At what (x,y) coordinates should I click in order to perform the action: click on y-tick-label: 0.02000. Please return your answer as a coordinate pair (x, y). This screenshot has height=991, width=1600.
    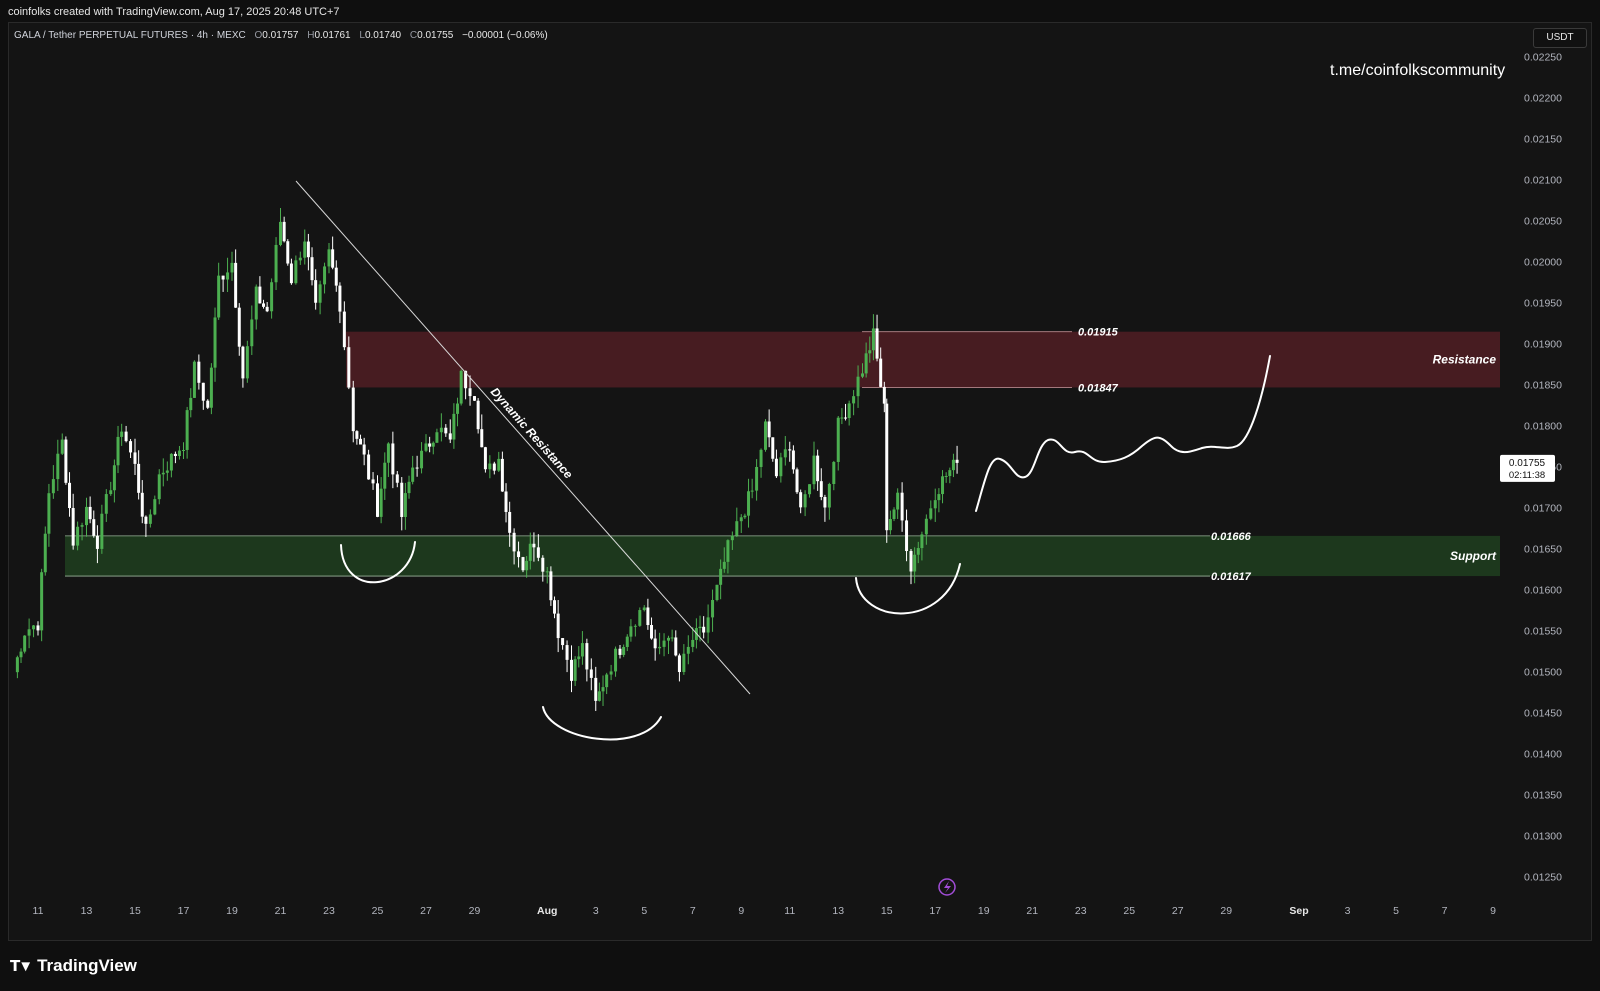
    Looking at the image, I should click on (1543, 263).